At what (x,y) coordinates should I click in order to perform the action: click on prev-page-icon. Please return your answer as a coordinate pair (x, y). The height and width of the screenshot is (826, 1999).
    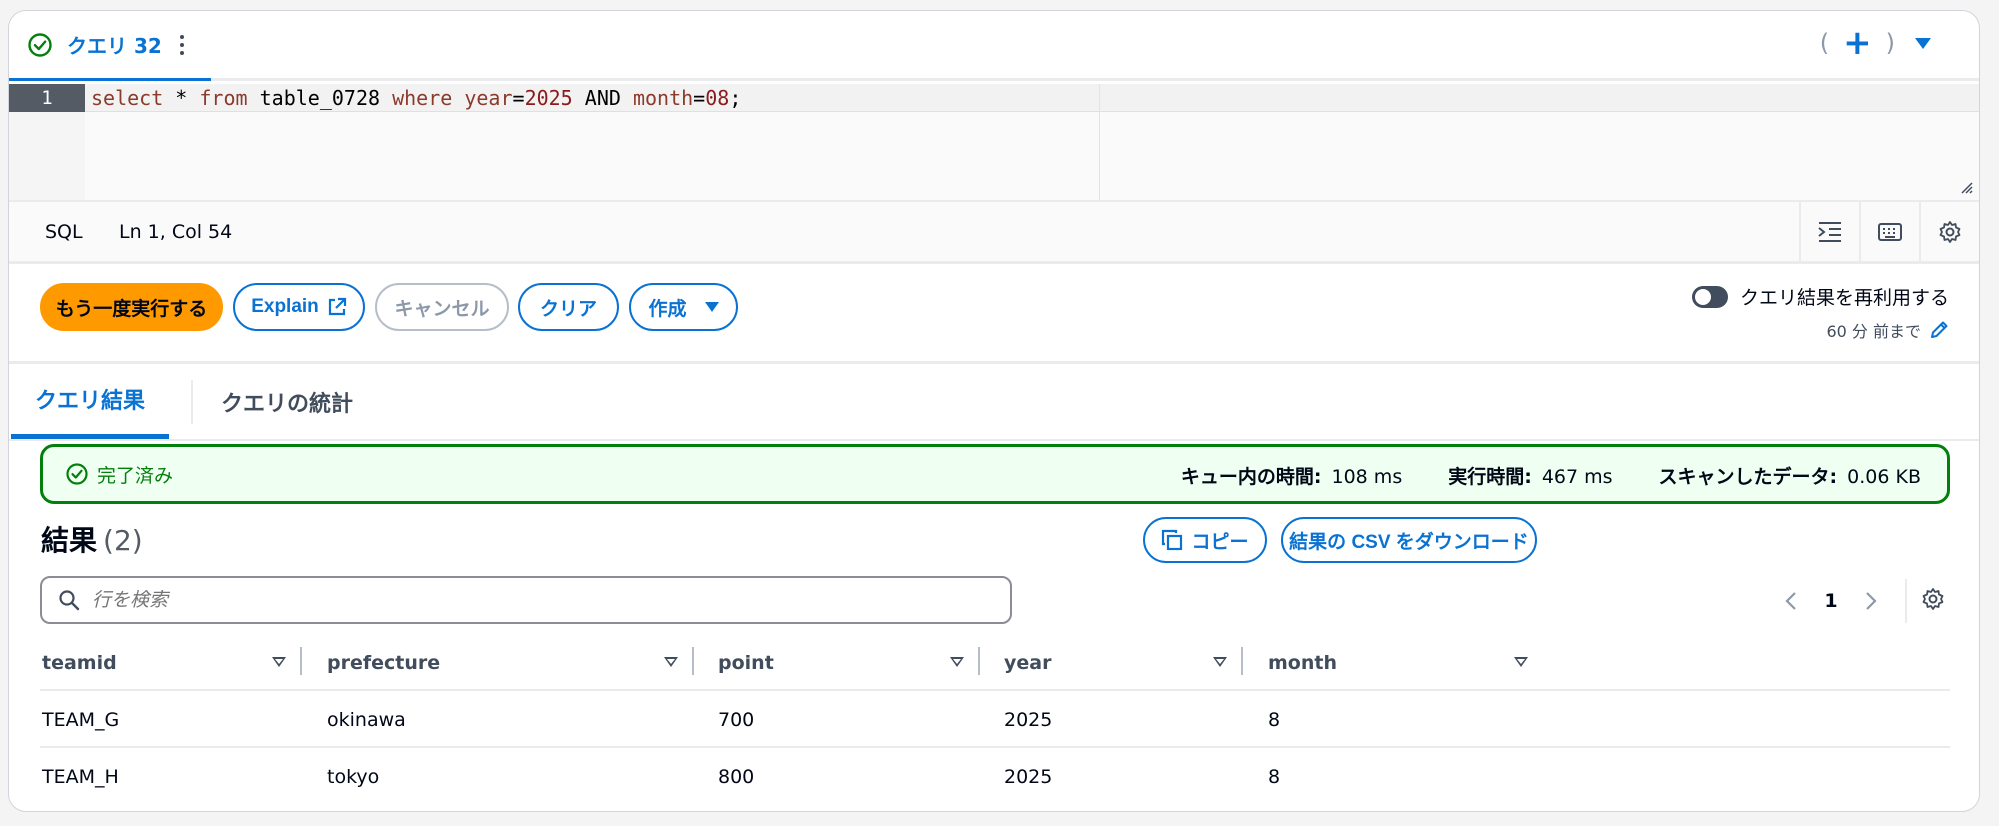
    Looking at the image, I should click on (1791, 601).